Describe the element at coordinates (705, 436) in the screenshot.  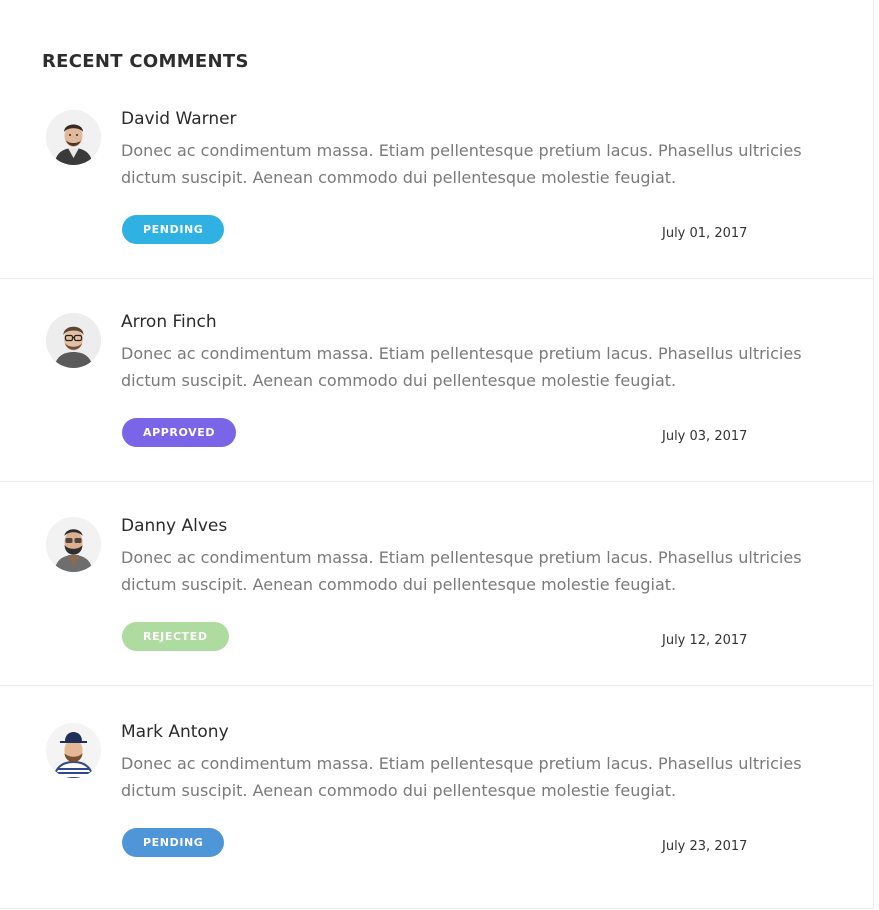
I see `comment-date: July 03, 2017` at that location.